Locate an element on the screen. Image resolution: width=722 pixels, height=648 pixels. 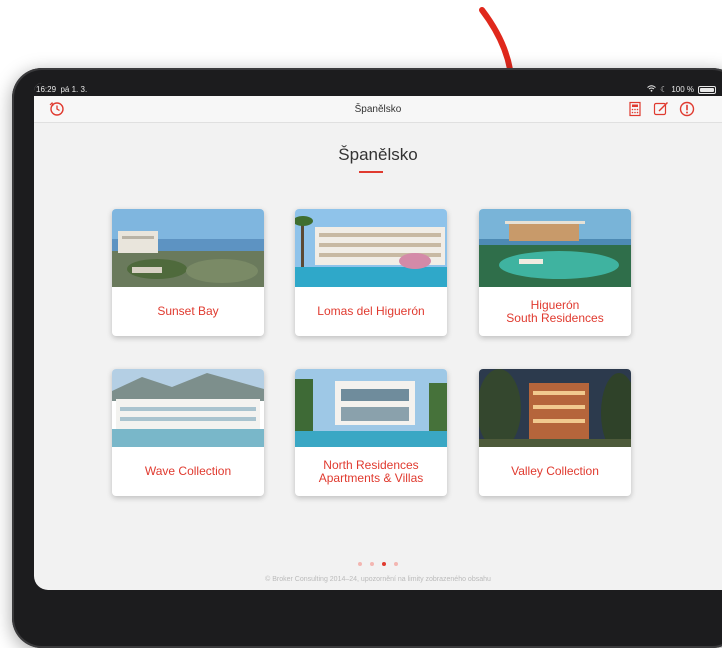
battery-icon is located at coordinates (707, 89).